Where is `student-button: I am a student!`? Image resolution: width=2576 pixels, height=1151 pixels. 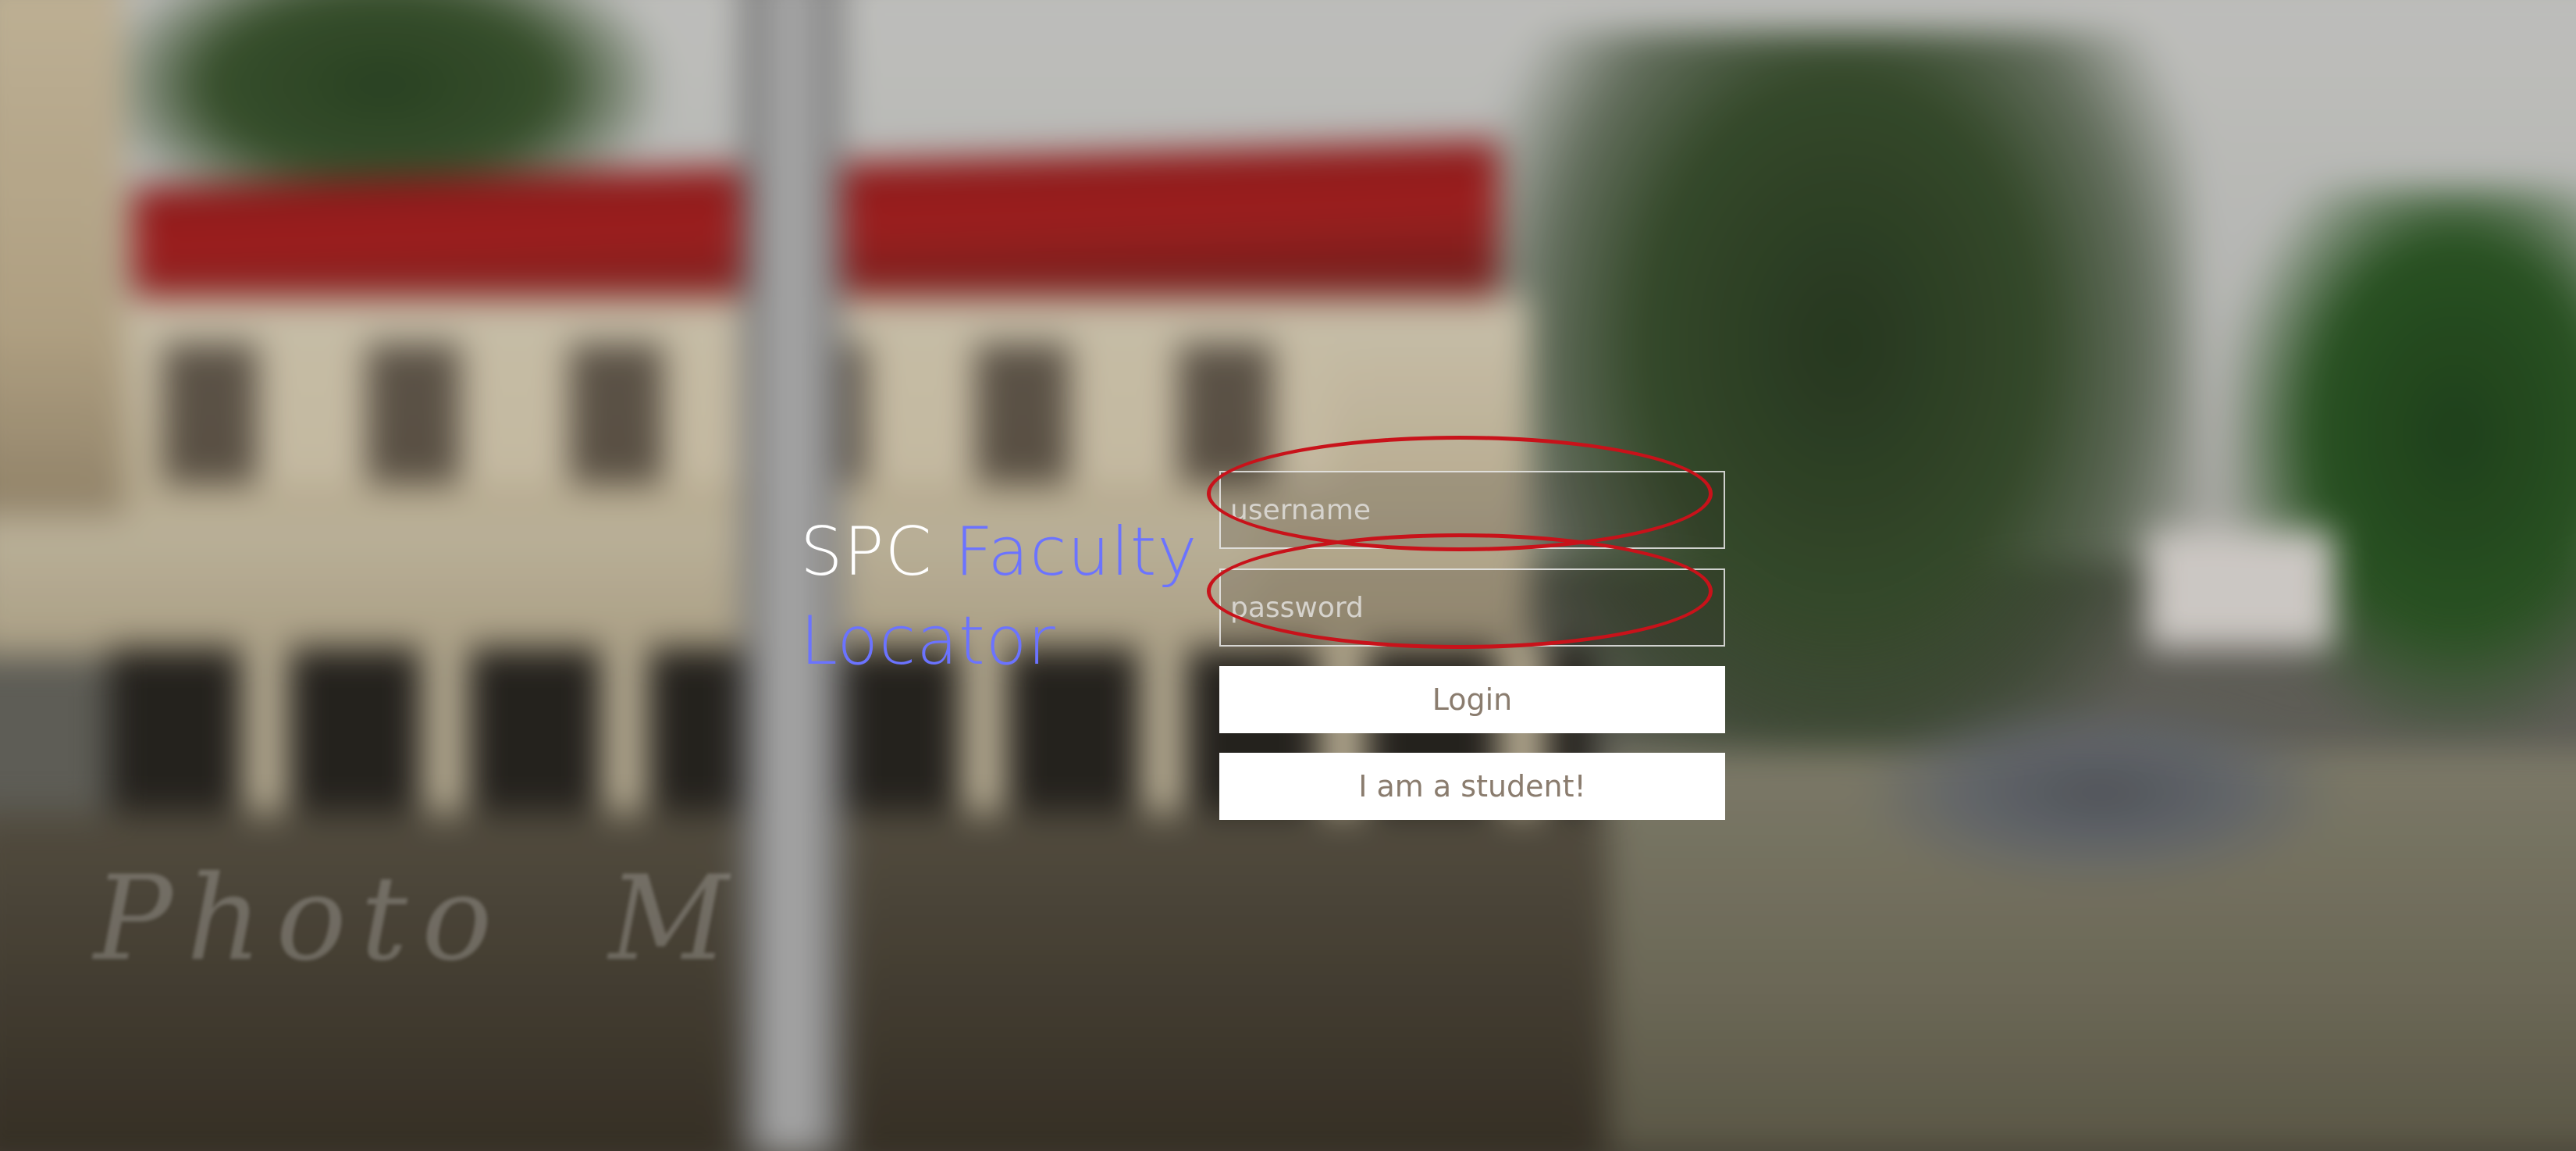 student-button: I am a student! is located at coordinates (1472, 787).